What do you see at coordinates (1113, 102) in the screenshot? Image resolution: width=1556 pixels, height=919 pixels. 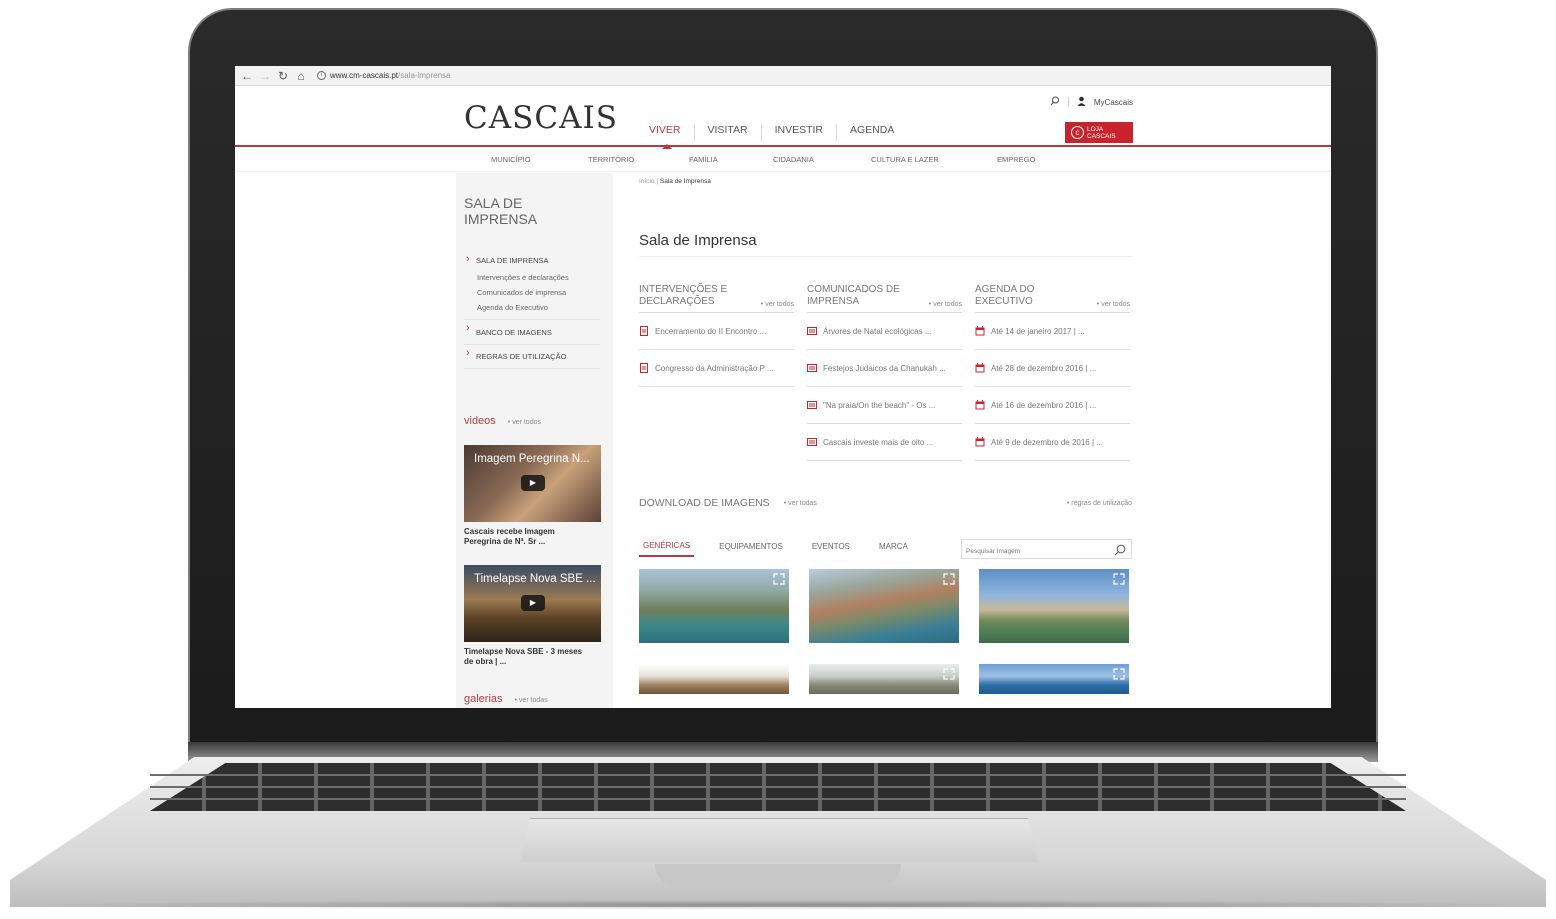 I see `mycascais-link: MyCascais` at bounding box center [1113, 102].